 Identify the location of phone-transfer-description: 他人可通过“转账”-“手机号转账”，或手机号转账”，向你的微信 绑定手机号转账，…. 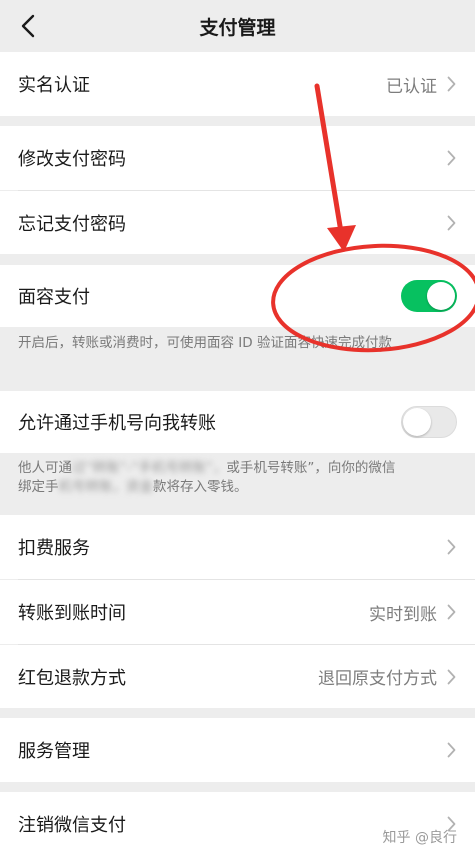
(238, 478).